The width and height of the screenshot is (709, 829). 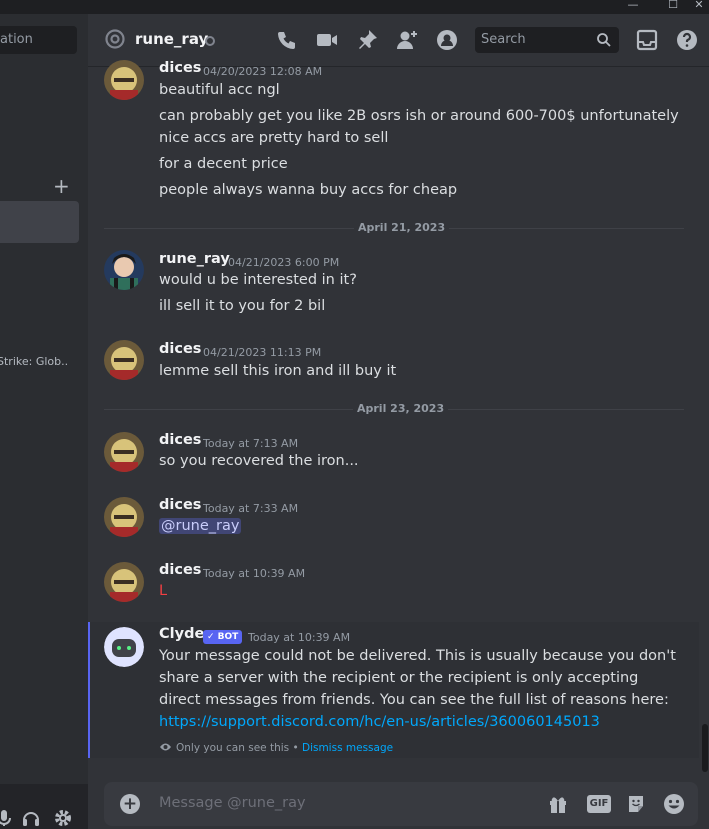 What do you see at coordinates (636, 804) in the screenshot?
I see `sticker-icon` at bounding box center [636, 804].